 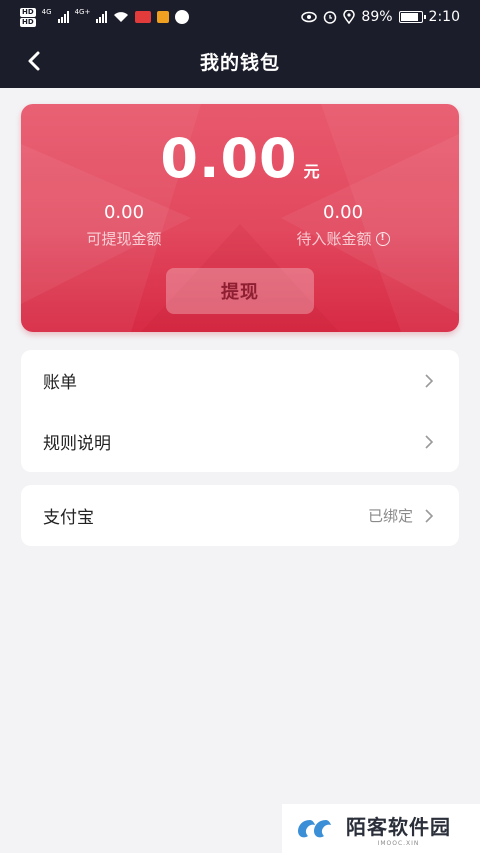 I want to click on withdrawable-block: 0.00 可提现金额, so click(x=124, y=225).